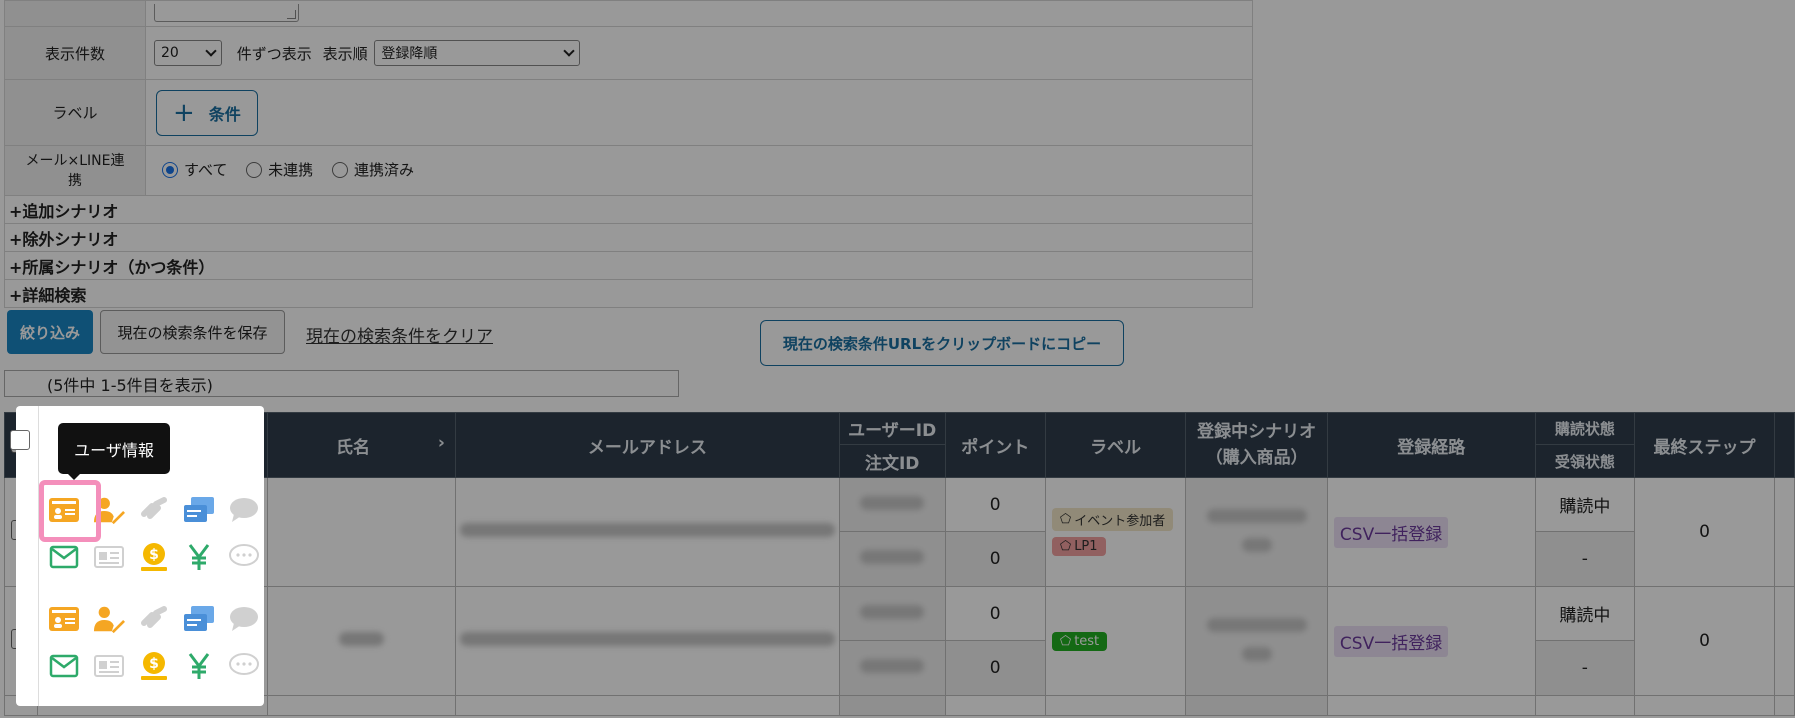  I want to click on expander-exclude-scenario: +除外シナリオ, so click(628, 237).